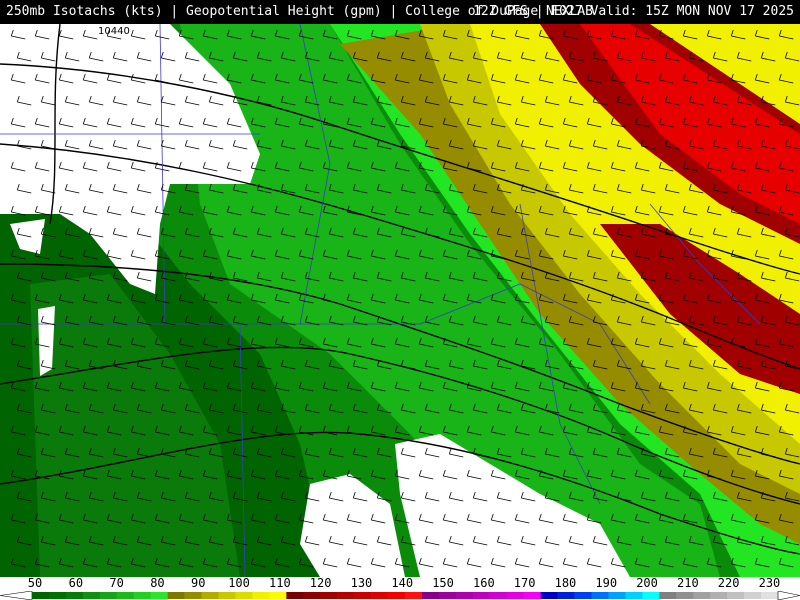 Image resolution: width=800 pixels, height=600 pixels. I want to click on colorbar-tick-label: 140, so click(402, 583).